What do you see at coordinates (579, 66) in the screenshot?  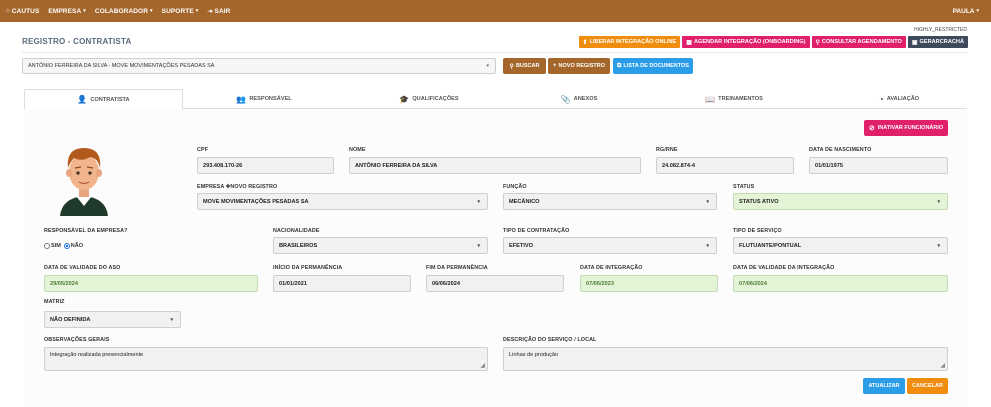 I see `novo-registro-button: + NOVO REGISTRO` at bounding box center [579, 66].